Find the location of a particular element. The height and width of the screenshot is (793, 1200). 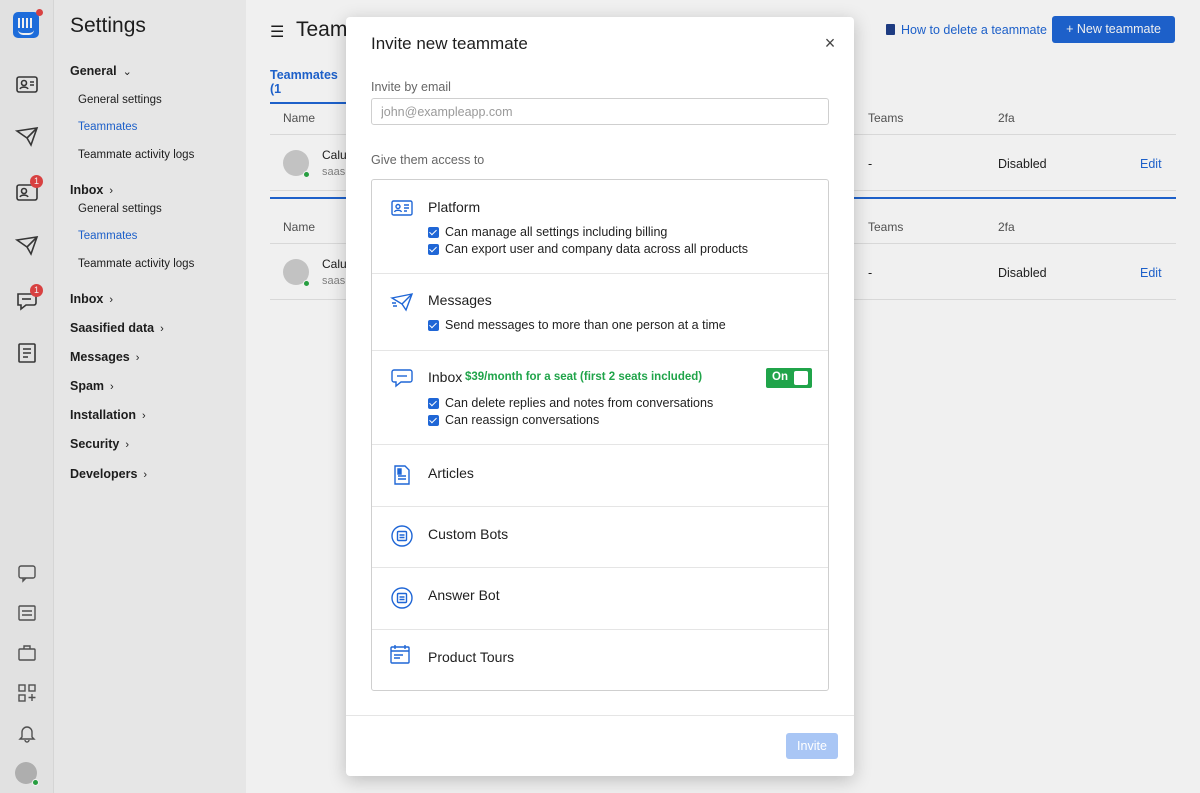

platform-icon is located at coordinates (402, 208).